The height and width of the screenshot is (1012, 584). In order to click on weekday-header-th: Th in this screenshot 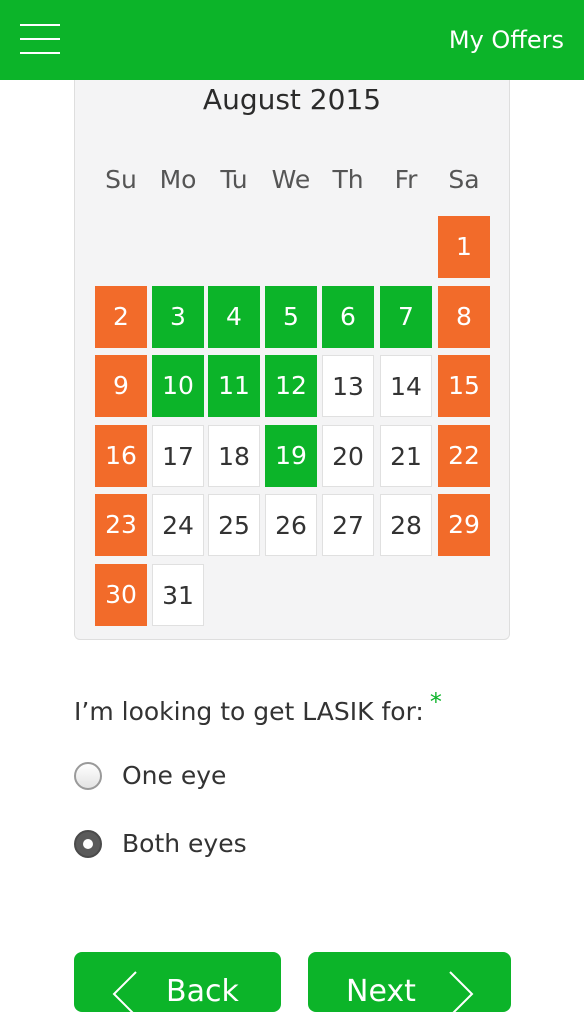, I will do `click(348, 179)`.